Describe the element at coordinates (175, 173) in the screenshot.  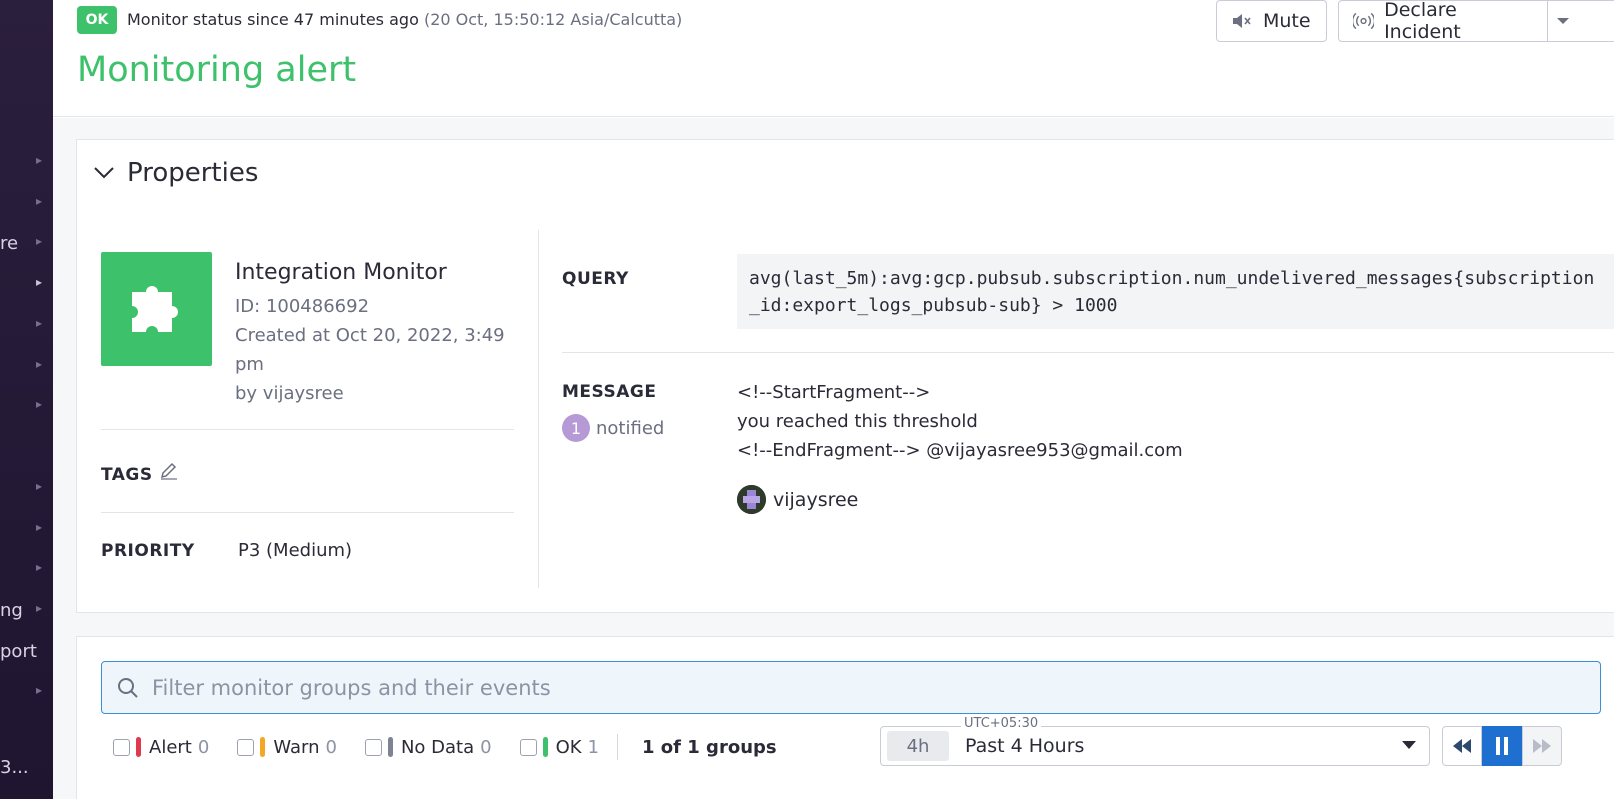
I see `properties-toggle: Properties` at that location.